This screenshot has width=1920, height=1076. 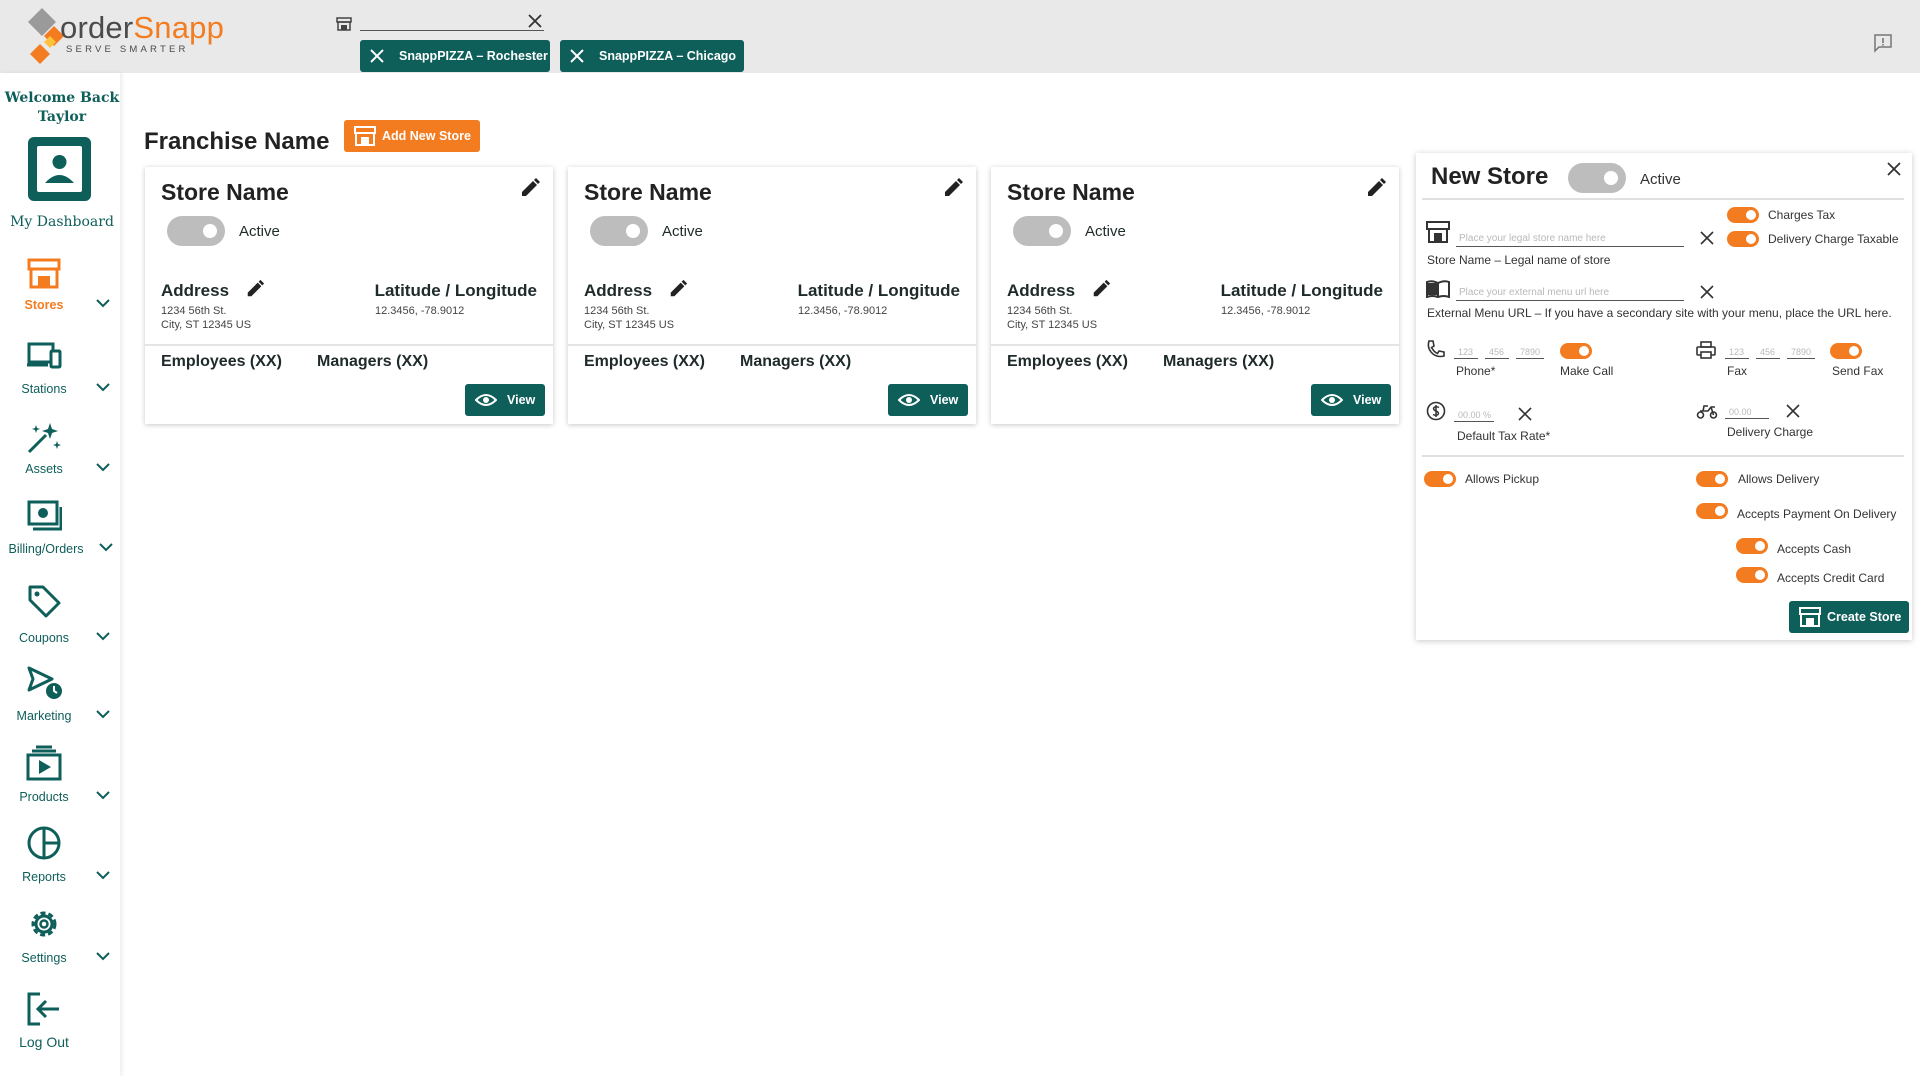 What do you see at coordinates (652, 56) in the screenshot?
I see `store-chip: SnappPIZZA – Chicago` at bounding box center [652, 56].